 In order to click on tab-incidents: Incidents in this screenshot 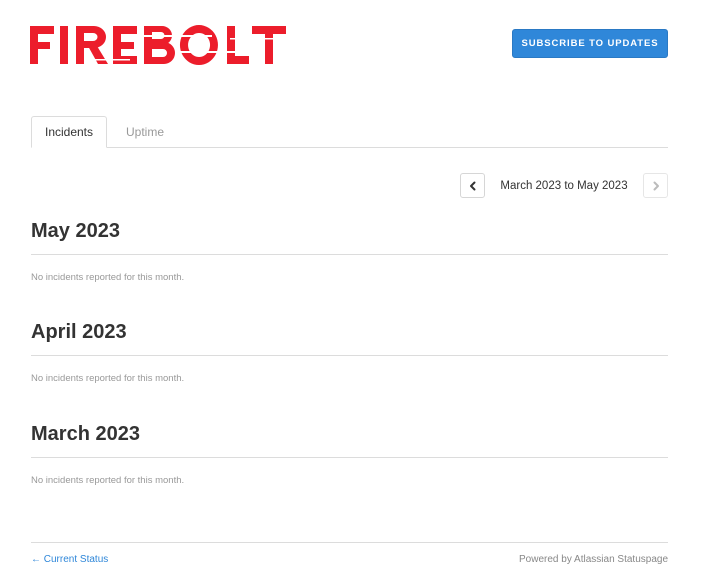, I will do `click(69, 132)`.